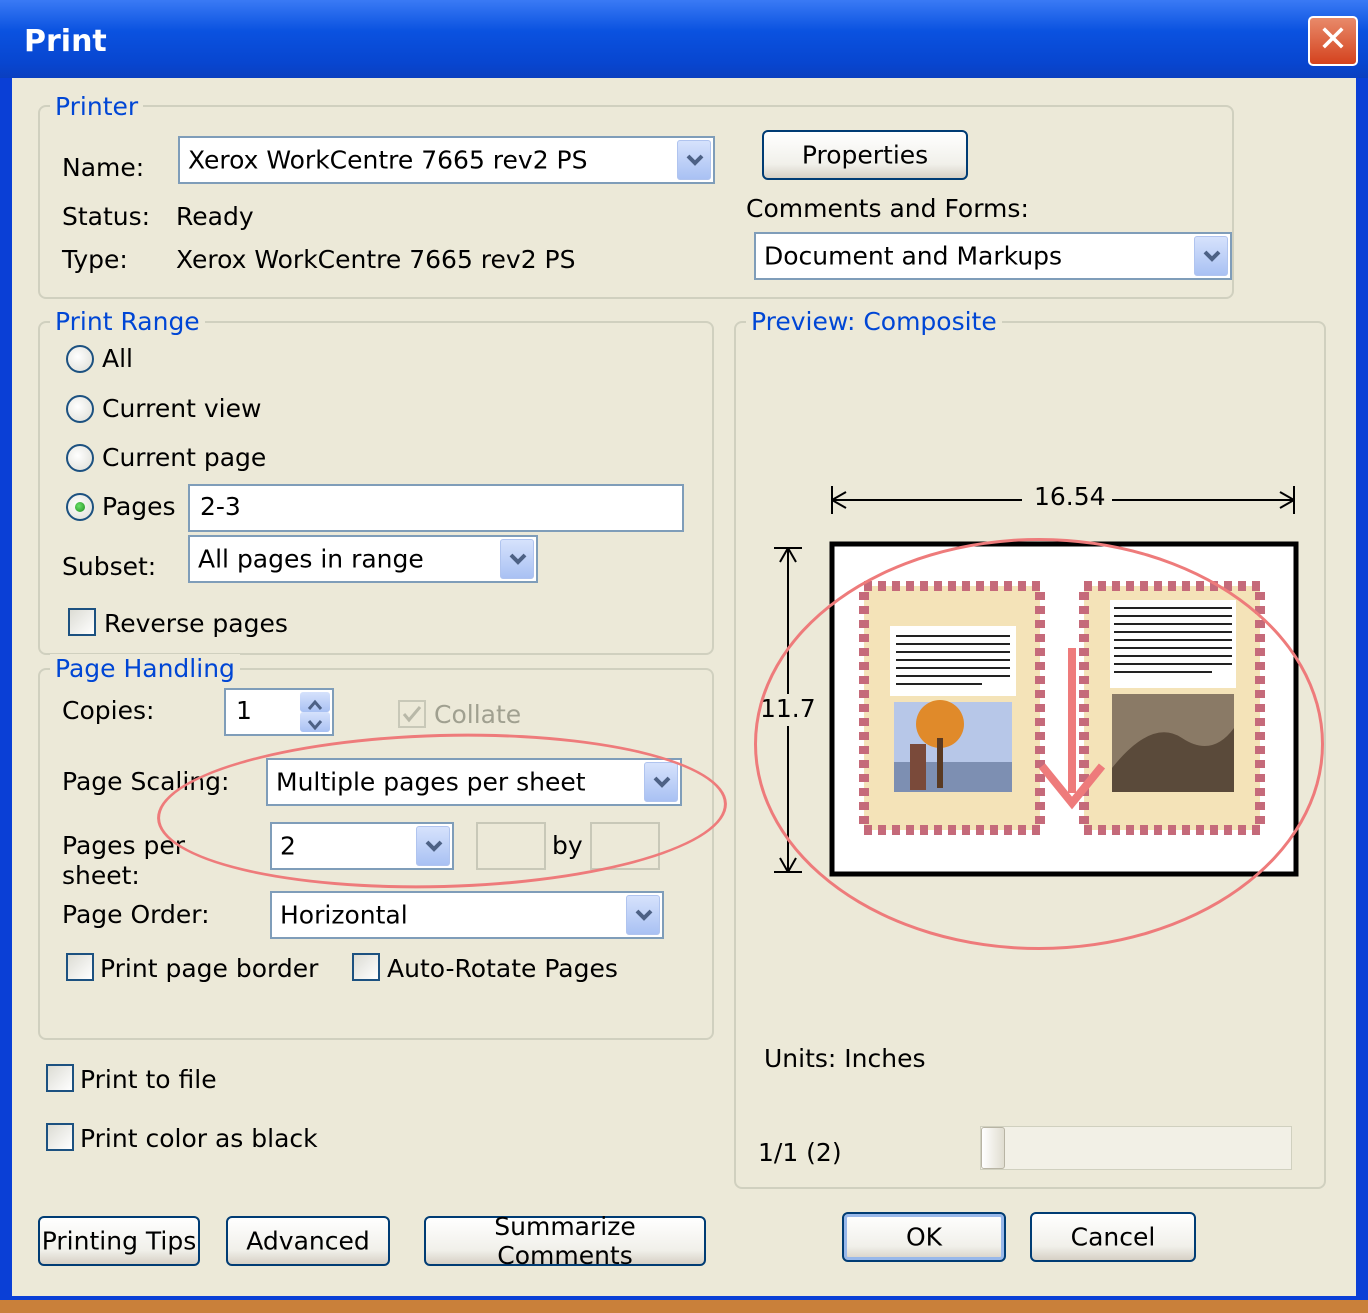 The width and height of the screenshot is (1368, 1313). I want to click on type-value: Xerox WorkCentre 7665 rev2 PS, so click(376, 259).